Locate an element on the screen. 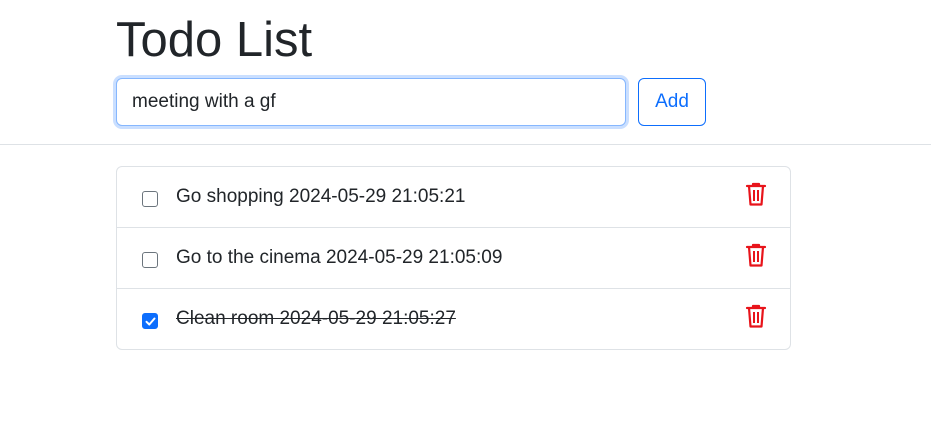 The width and height of the screenshot is (931, 427). add-button: Add is located at coordinates (672, 102).